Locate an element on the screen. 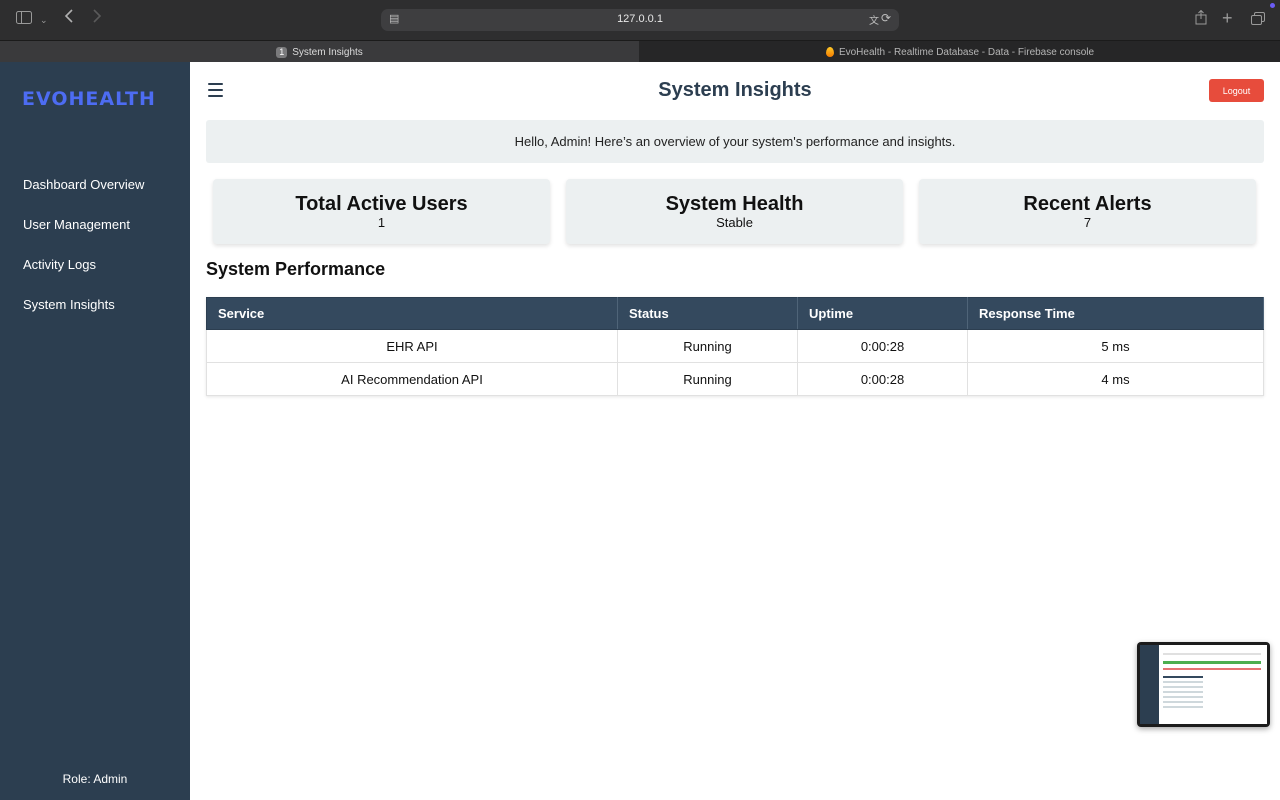 This screenshot has height=800, width=1280. column-header-uptime: Uptime is located at coordinates (882, 313).